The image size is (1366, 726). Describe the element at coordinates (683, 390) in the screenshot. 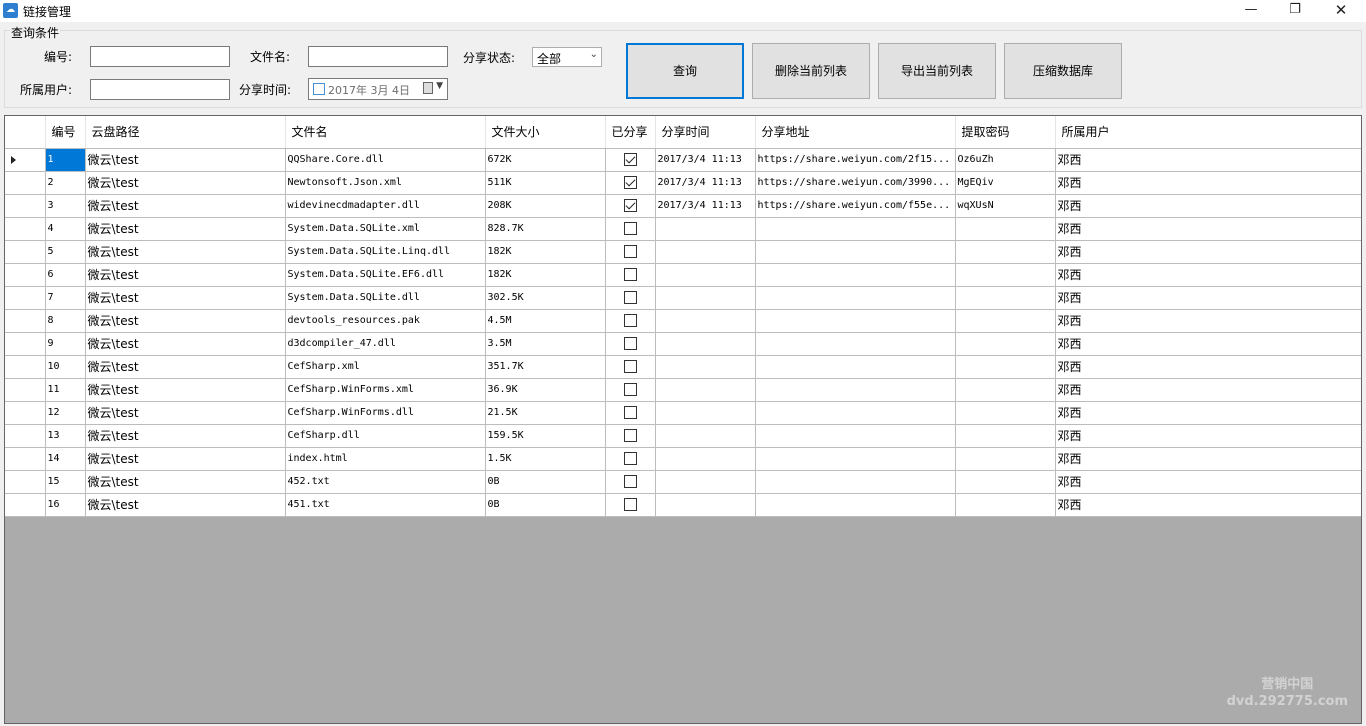

I see `table-row: 11 微云\test CefSharp.WinForms.xml 36.9K 邓西` at that location.